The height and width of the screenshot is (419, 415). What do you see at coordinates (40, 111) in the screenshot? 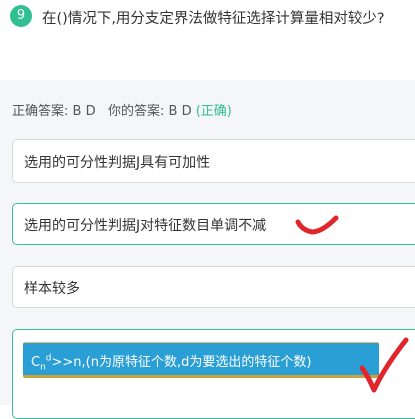
I see `correct-answer-label: 正确答案:` at bounding box center [40, 111].